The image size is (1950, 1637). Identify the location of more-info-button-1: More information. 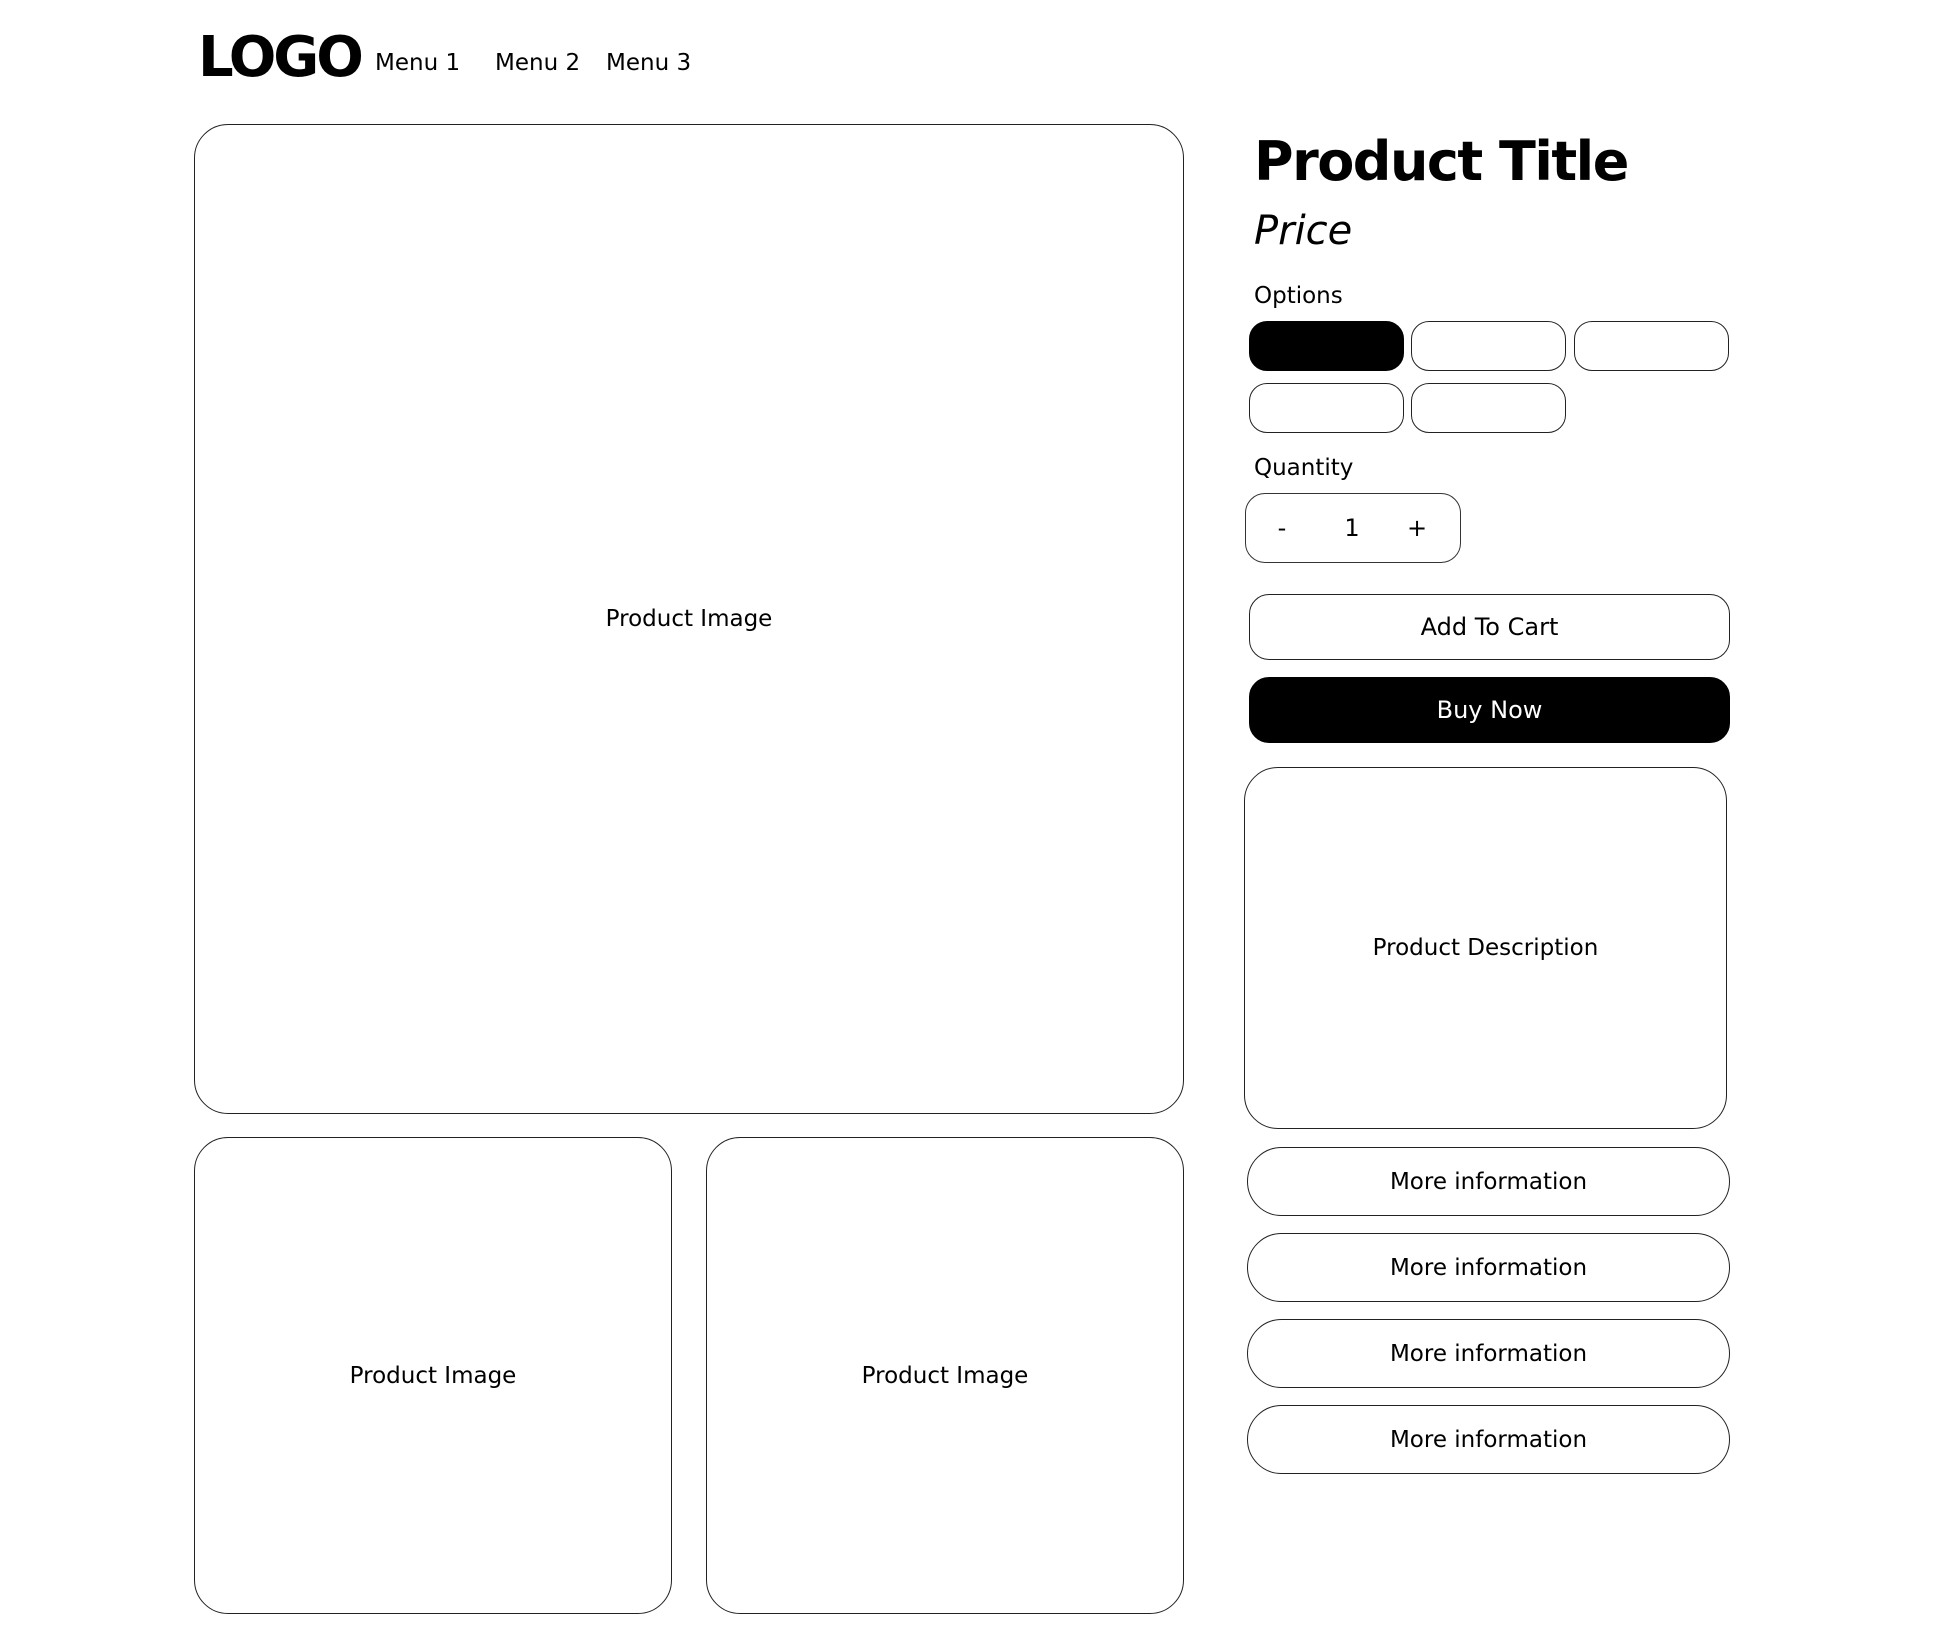
(1488, 1181).